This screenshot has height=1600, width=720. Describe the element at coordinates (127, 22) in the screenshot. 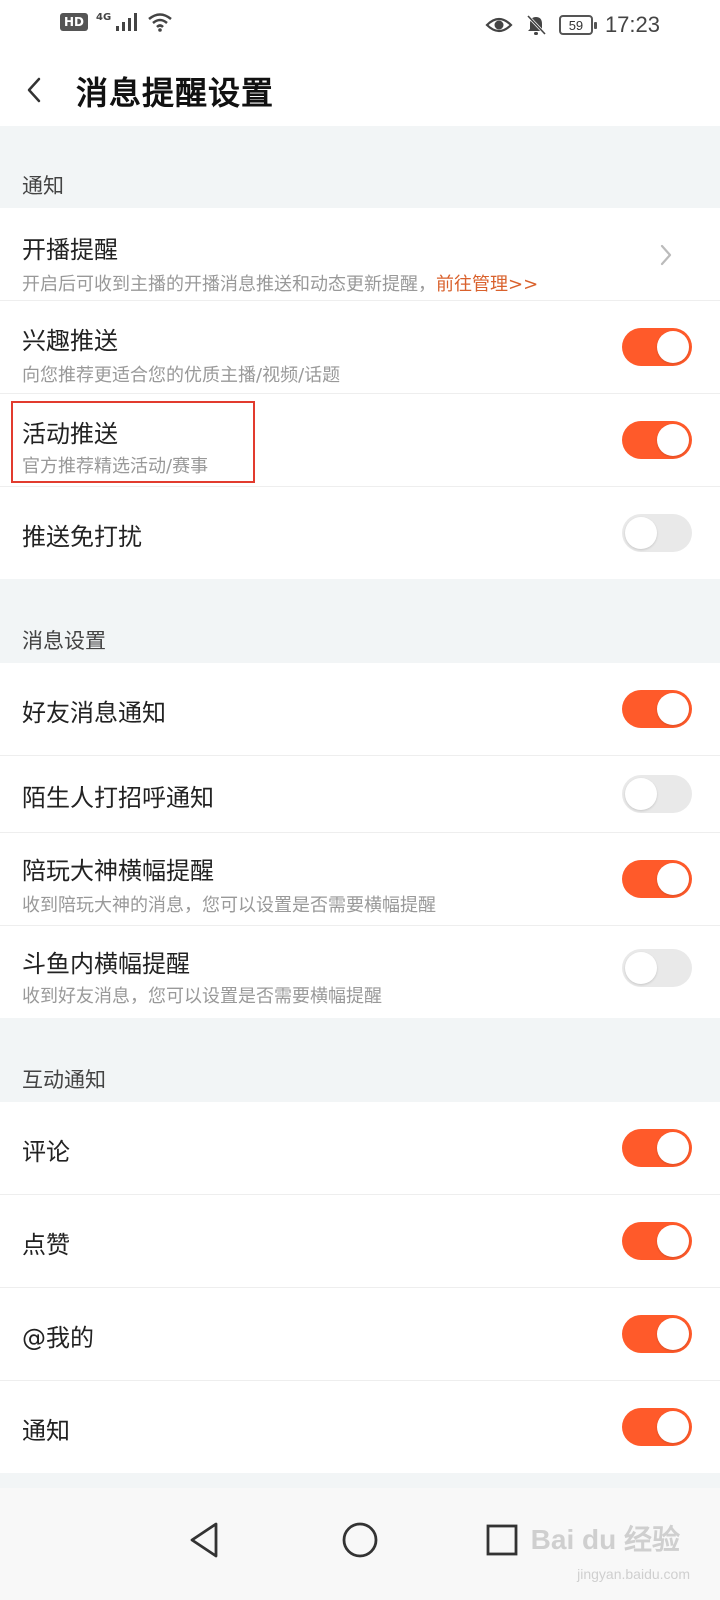

I see `signal-icon` at that location.